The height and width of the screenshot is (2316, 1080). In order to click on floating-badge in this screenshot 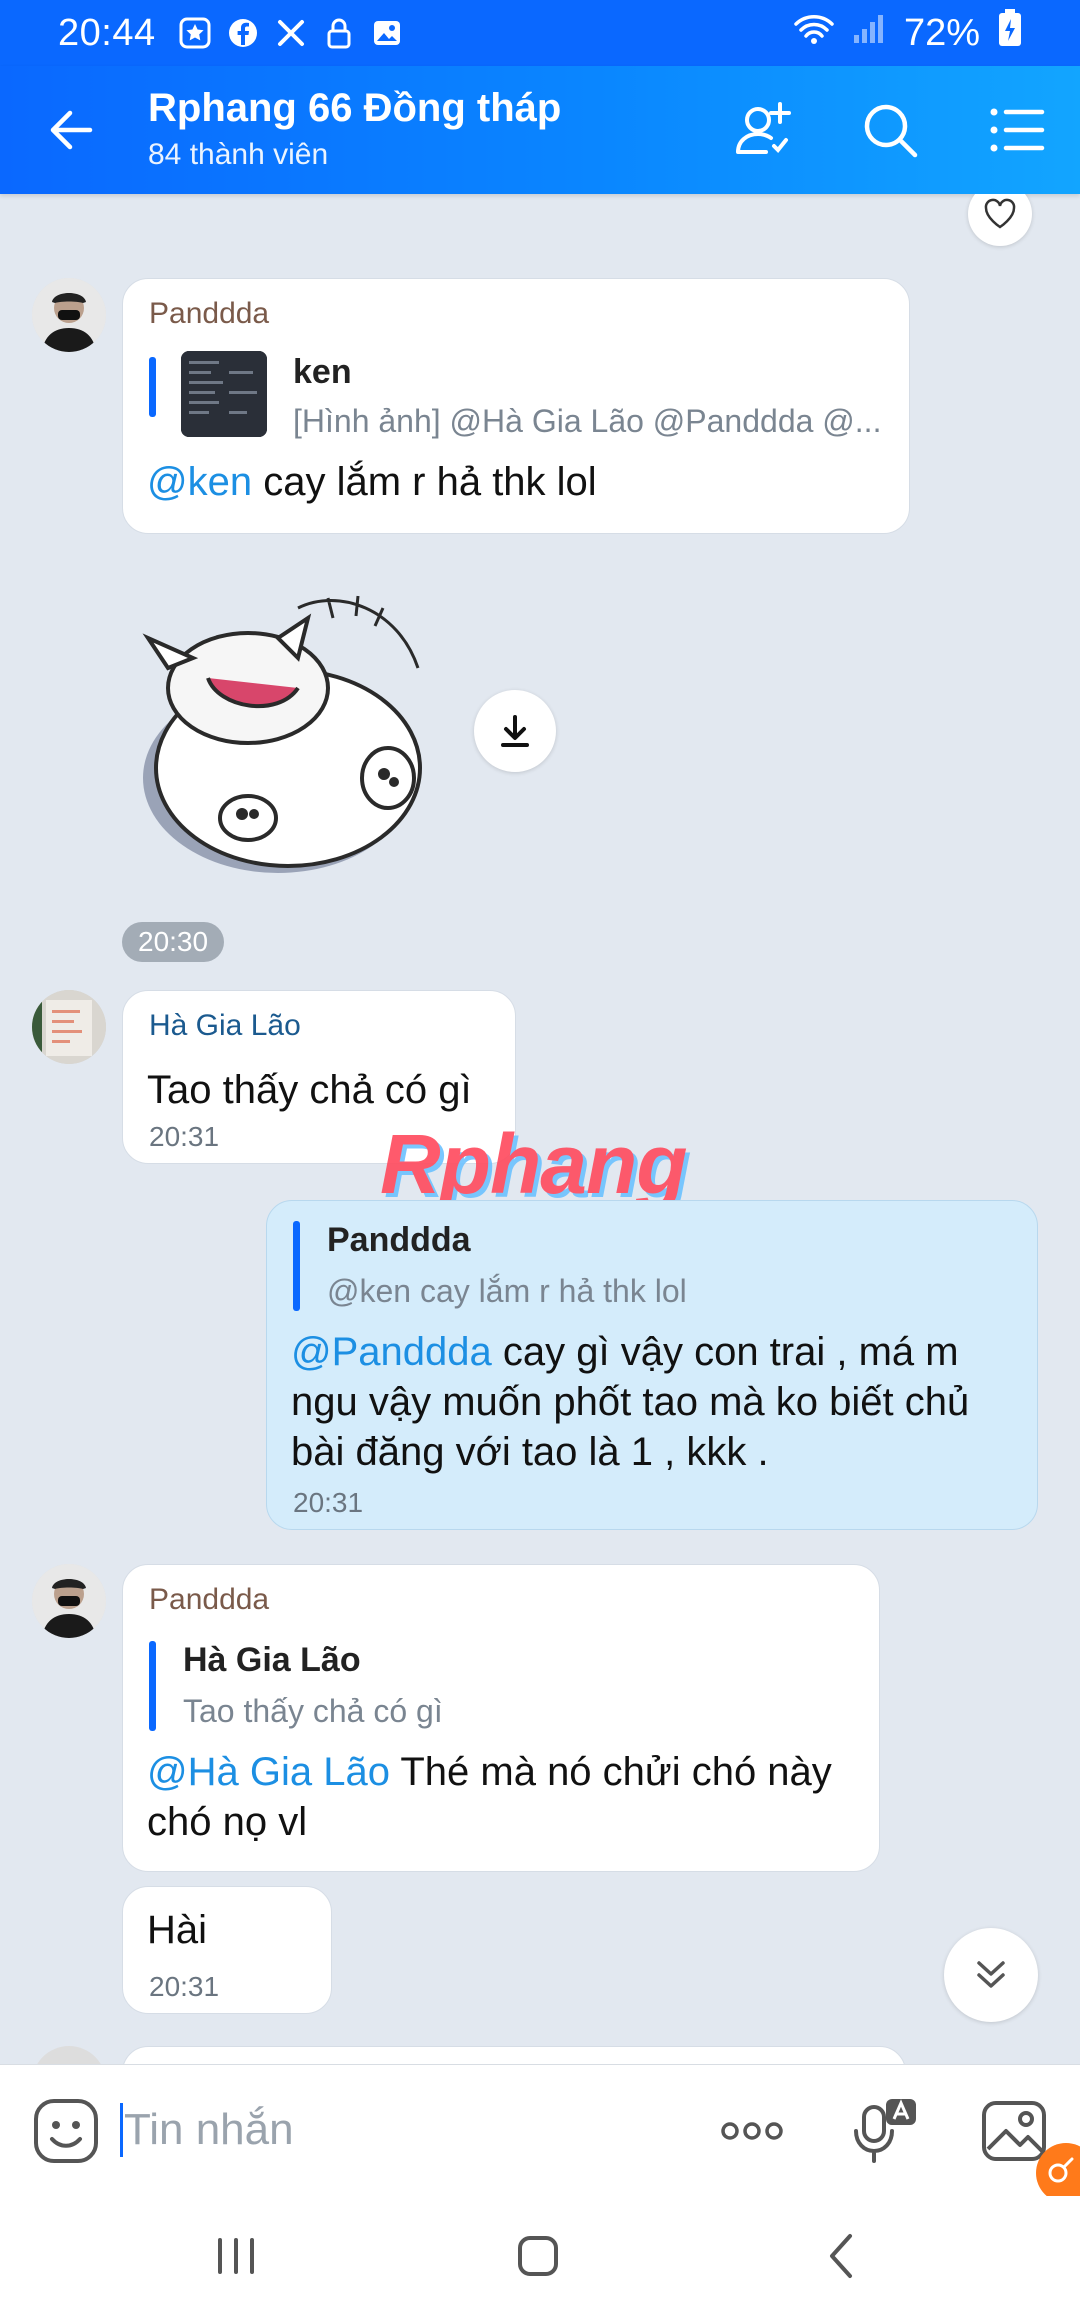, I will do `click(1058, 2173)`.